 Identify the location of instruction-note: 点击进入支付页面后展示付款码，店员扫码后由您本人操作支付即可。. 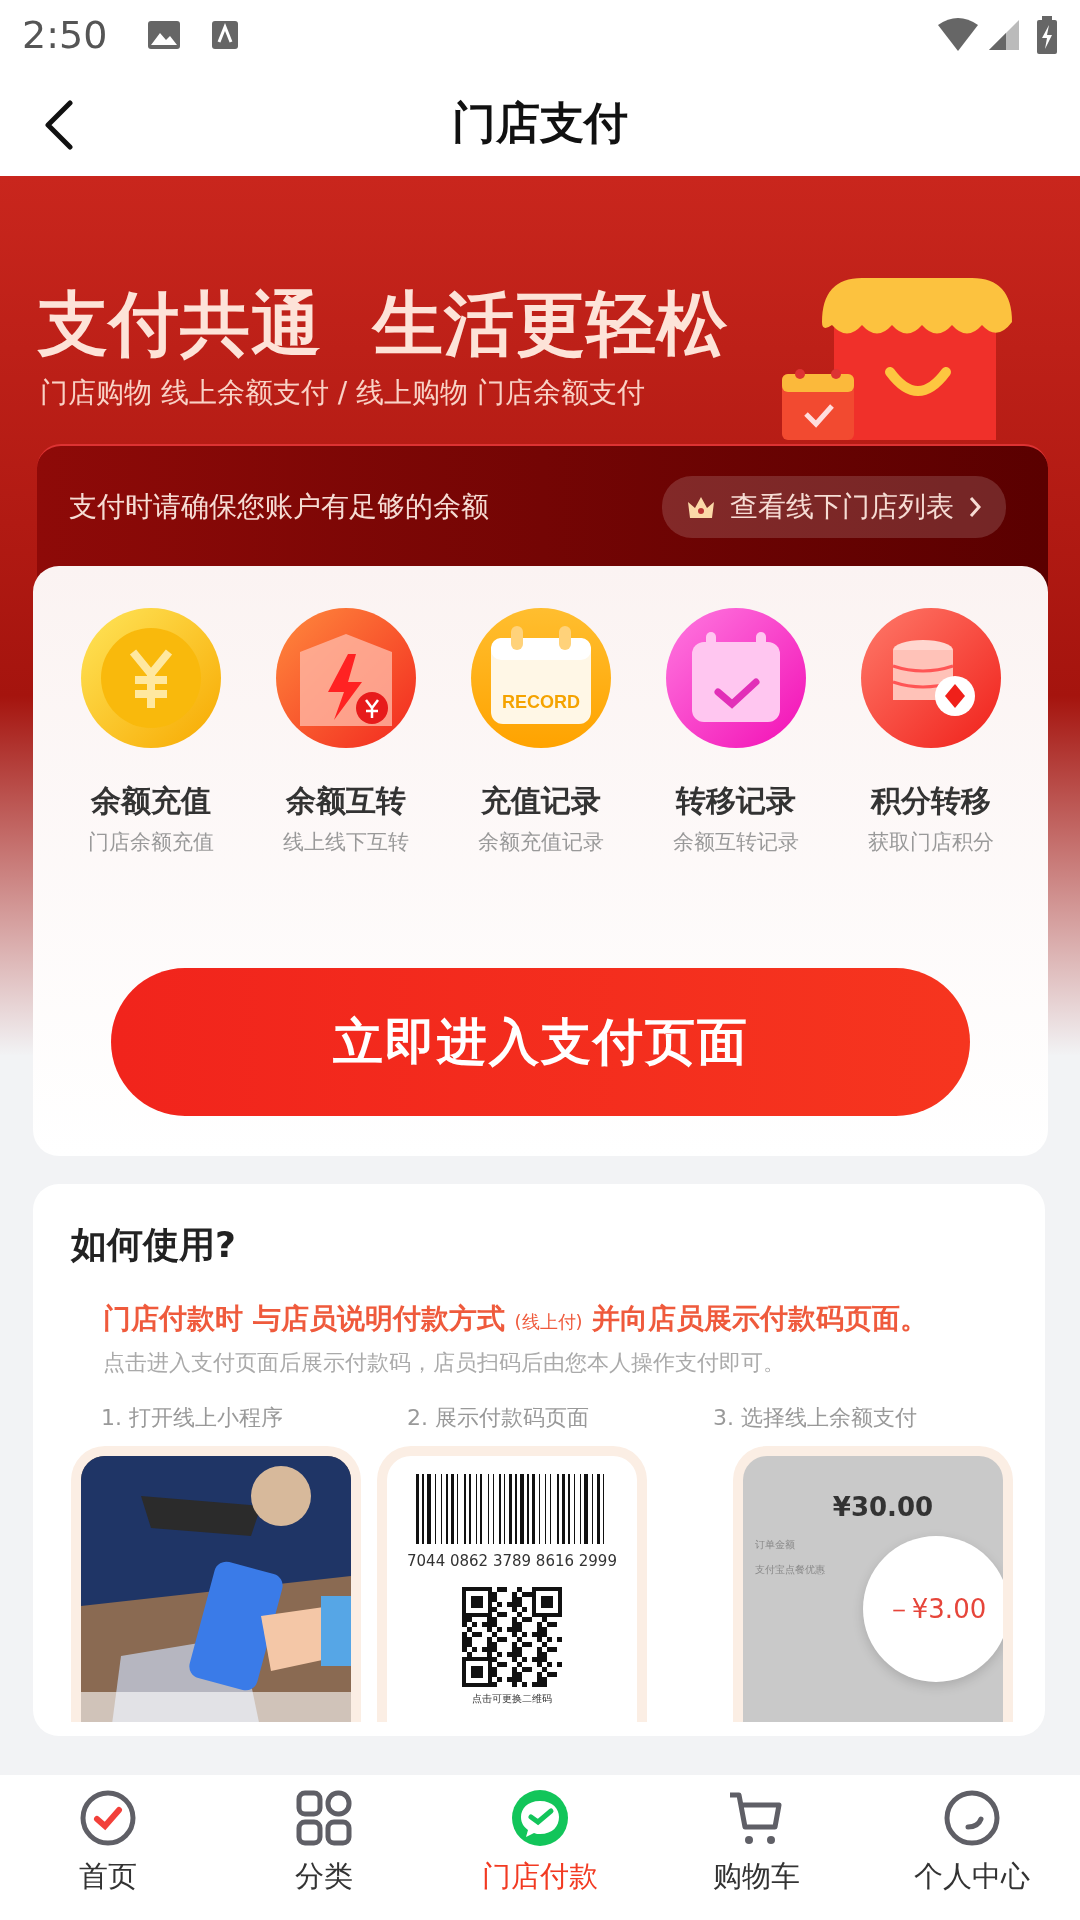
(444, 1363).